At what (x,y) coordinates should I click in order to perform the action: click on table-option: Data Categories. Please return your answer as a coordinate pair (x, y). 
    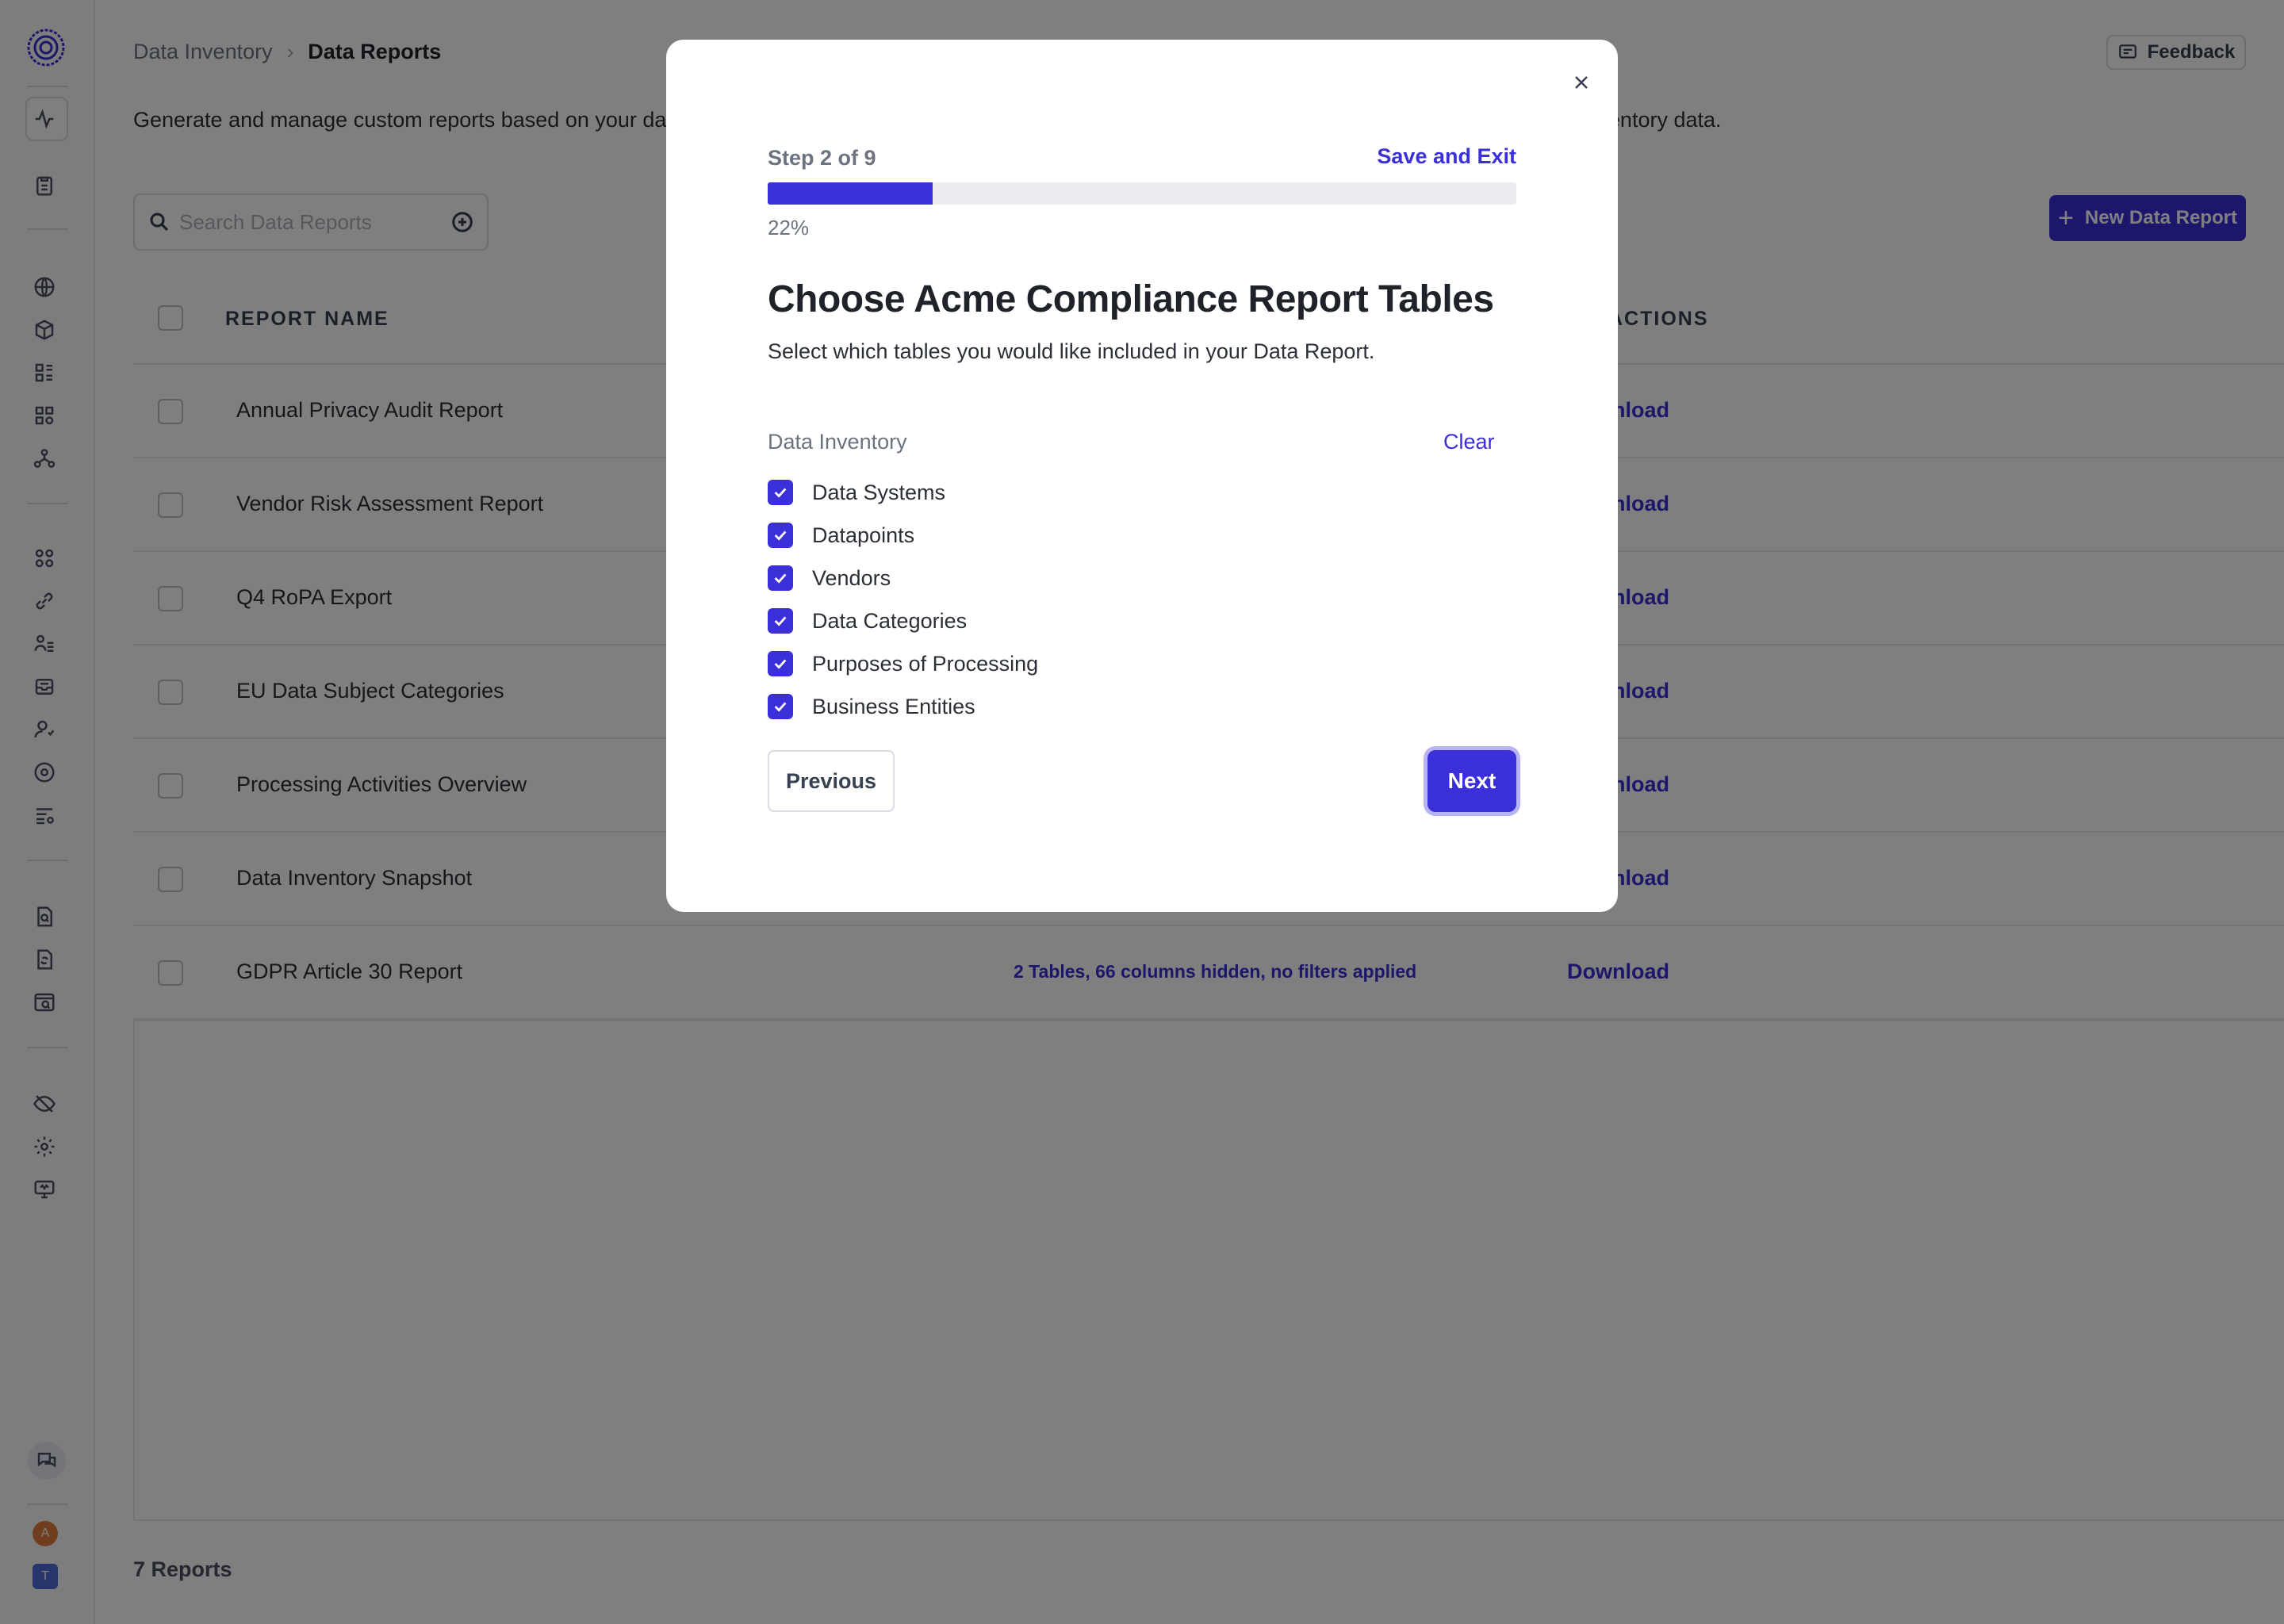
    Looking at the image, I should click on (903, 620).